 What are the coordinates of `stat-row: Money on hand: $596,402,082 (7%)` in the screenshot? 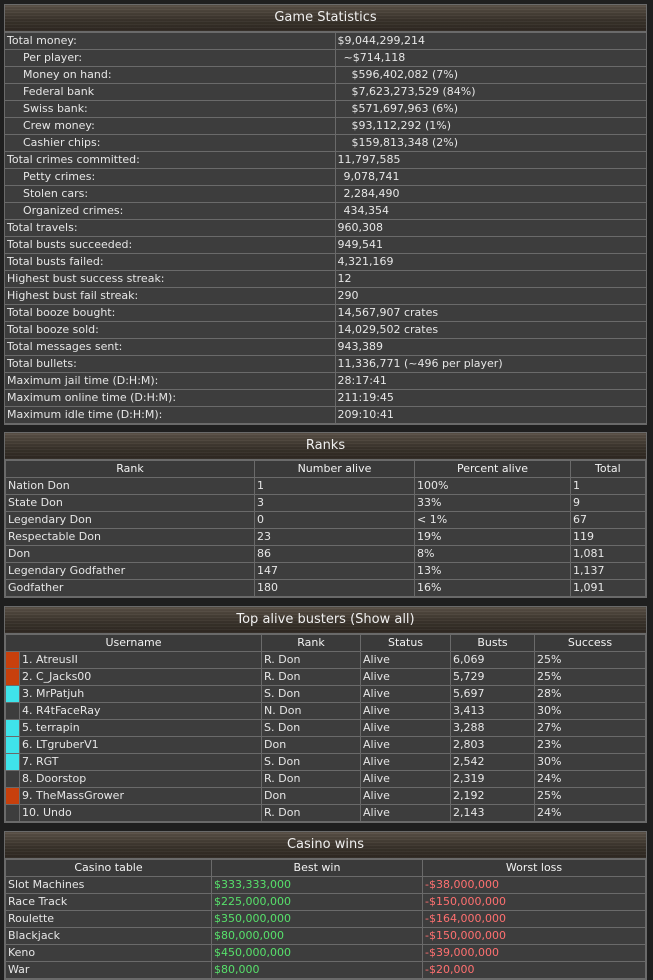 It's located at (325, 75).